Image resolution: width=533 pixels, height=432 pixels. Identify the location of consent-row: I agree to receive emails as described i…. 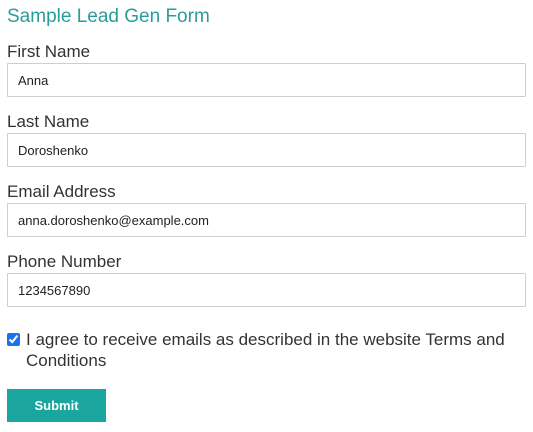
(266, 350).